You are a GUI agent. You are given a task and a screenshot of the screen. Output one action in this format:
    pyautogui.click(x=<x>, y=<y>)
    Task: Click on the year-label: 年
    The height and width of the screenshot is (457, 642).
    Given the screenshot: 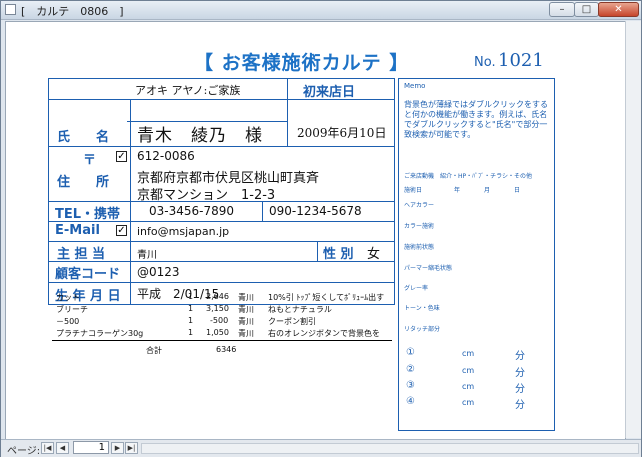 What is the action you would take?
    pyautogui.click(x=457, y=190)
    